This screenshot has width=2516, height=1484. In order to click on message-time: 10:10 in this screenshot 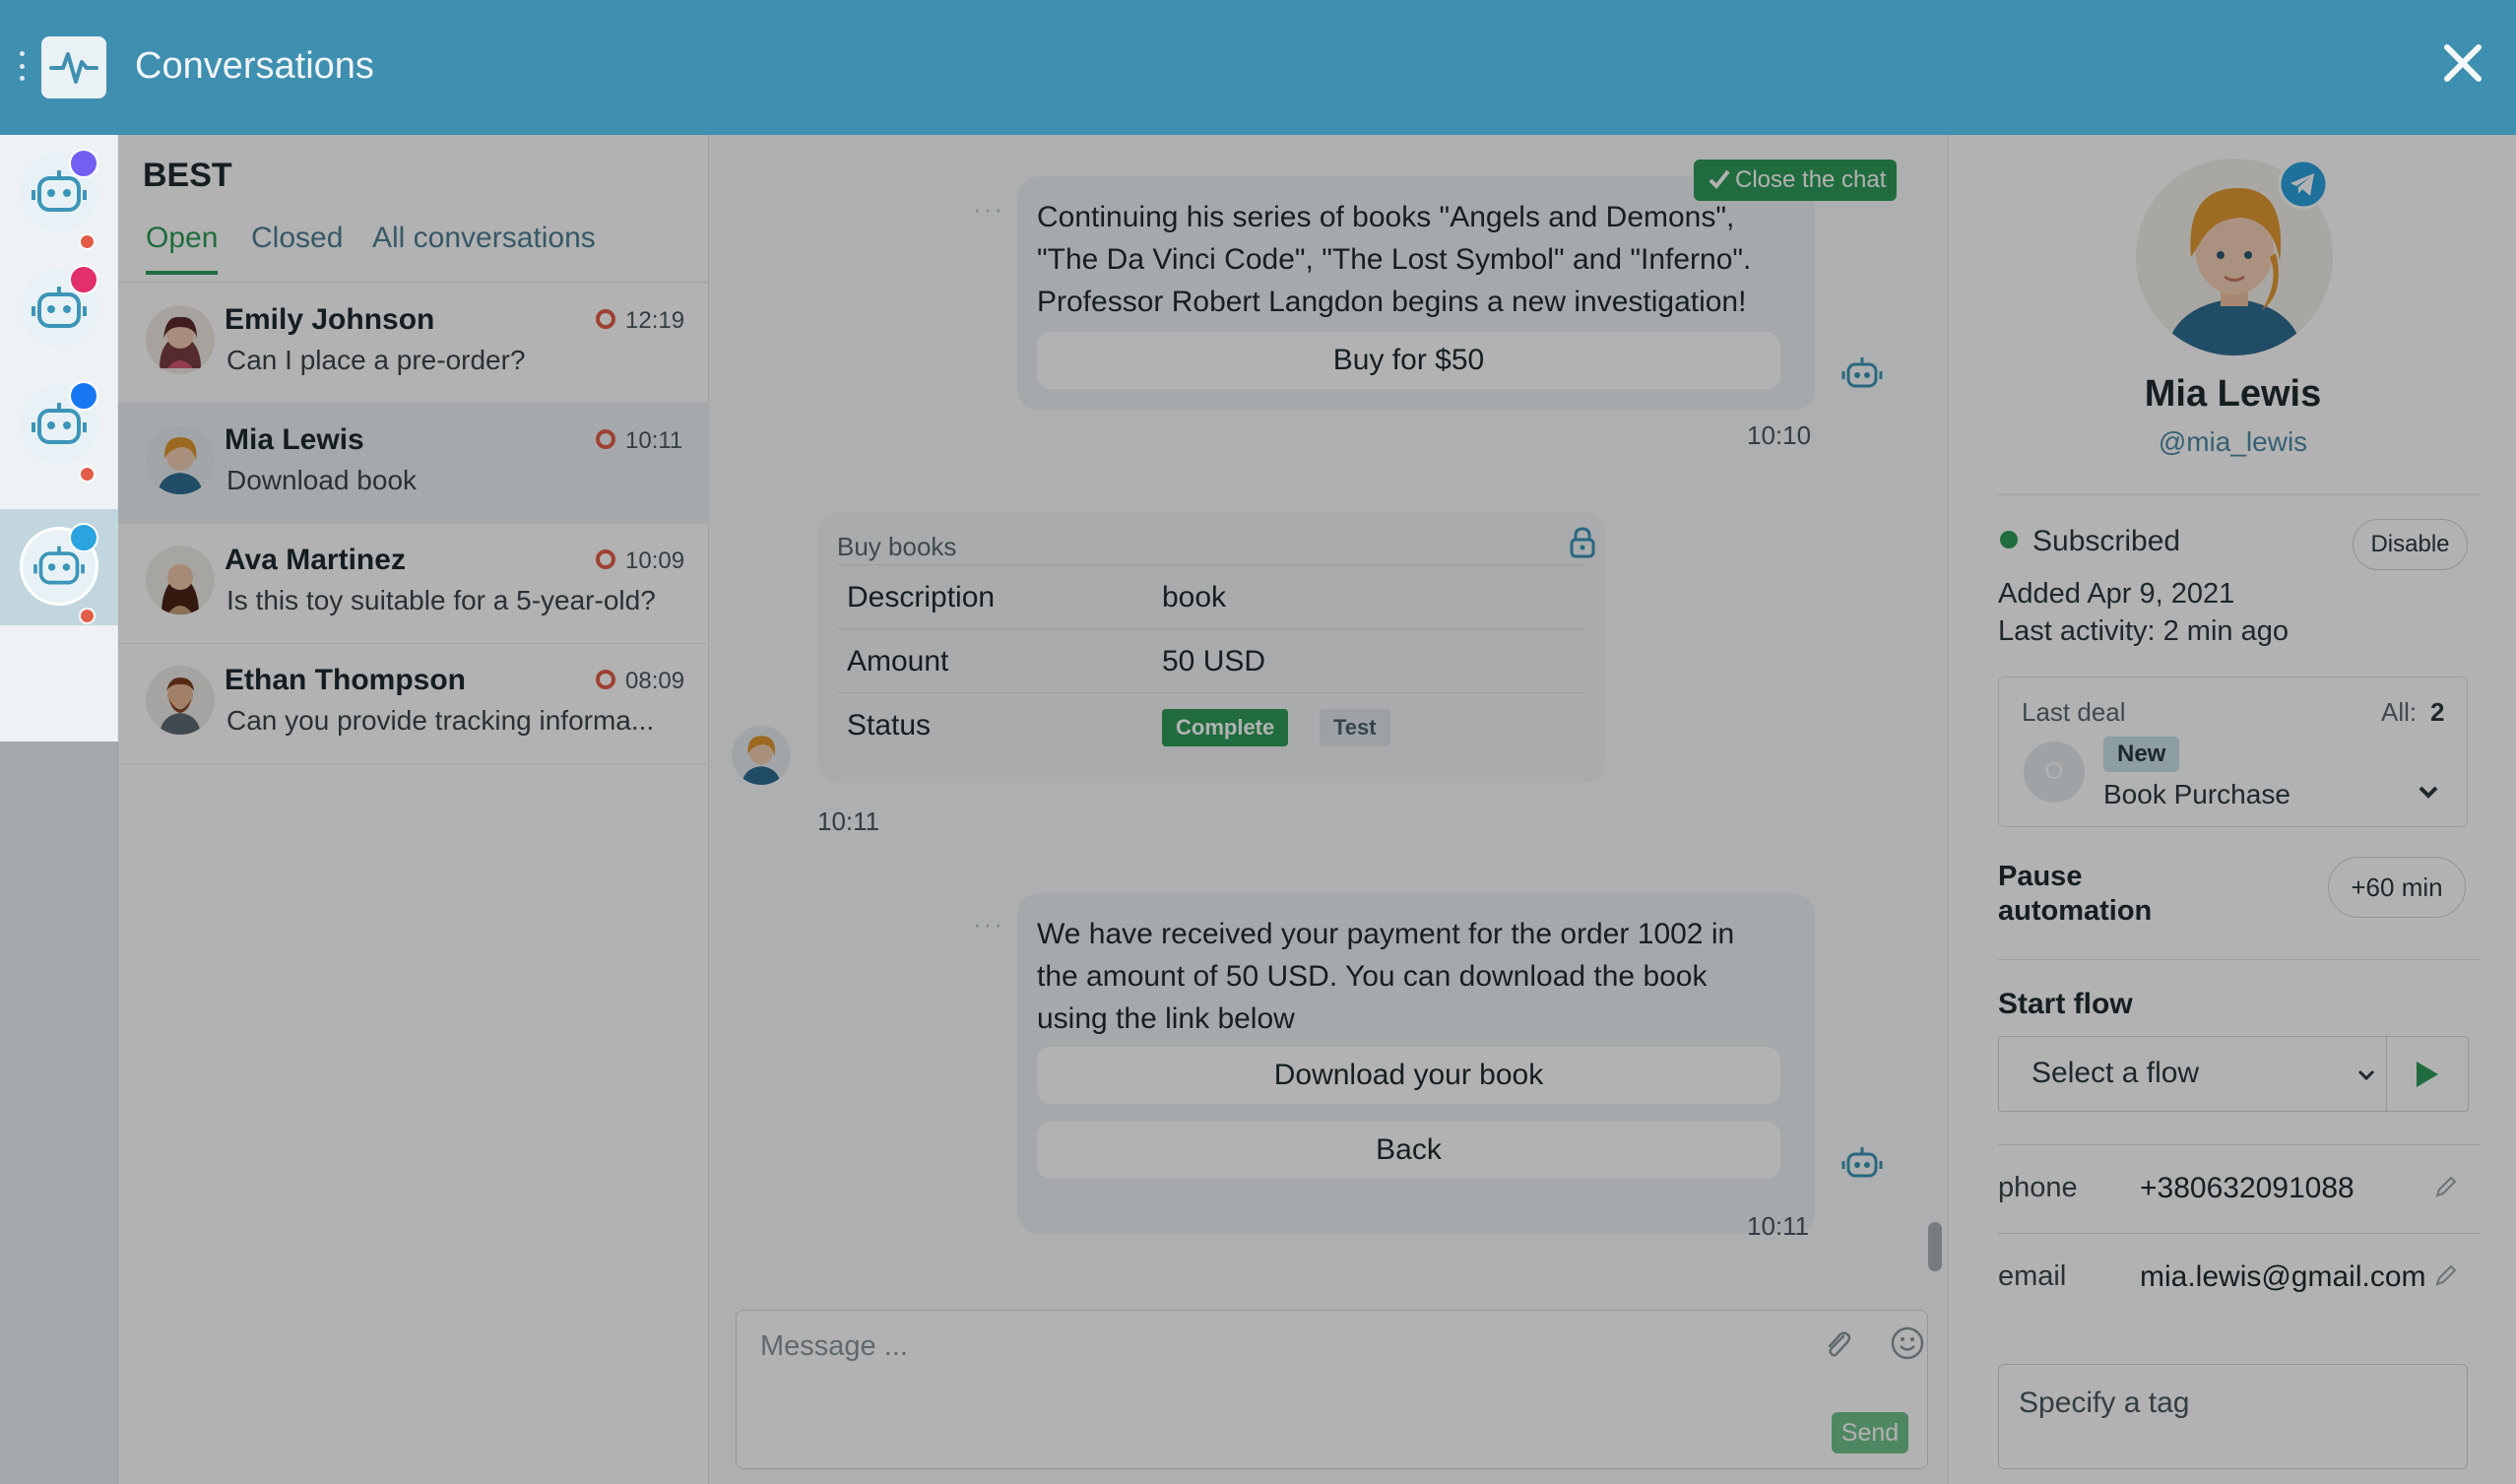, I will do `click(1779, 435)`.